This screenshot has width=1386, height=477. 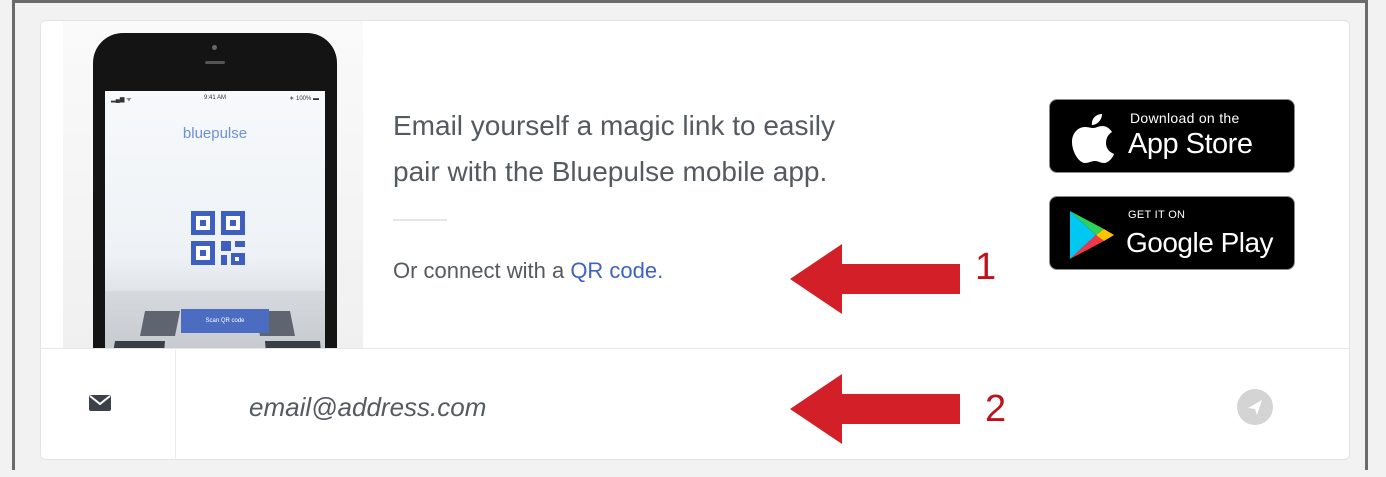 What do you see at coordinates (420, 220) in the screenshot?
I see `divider` at bounding box center [420, 220].